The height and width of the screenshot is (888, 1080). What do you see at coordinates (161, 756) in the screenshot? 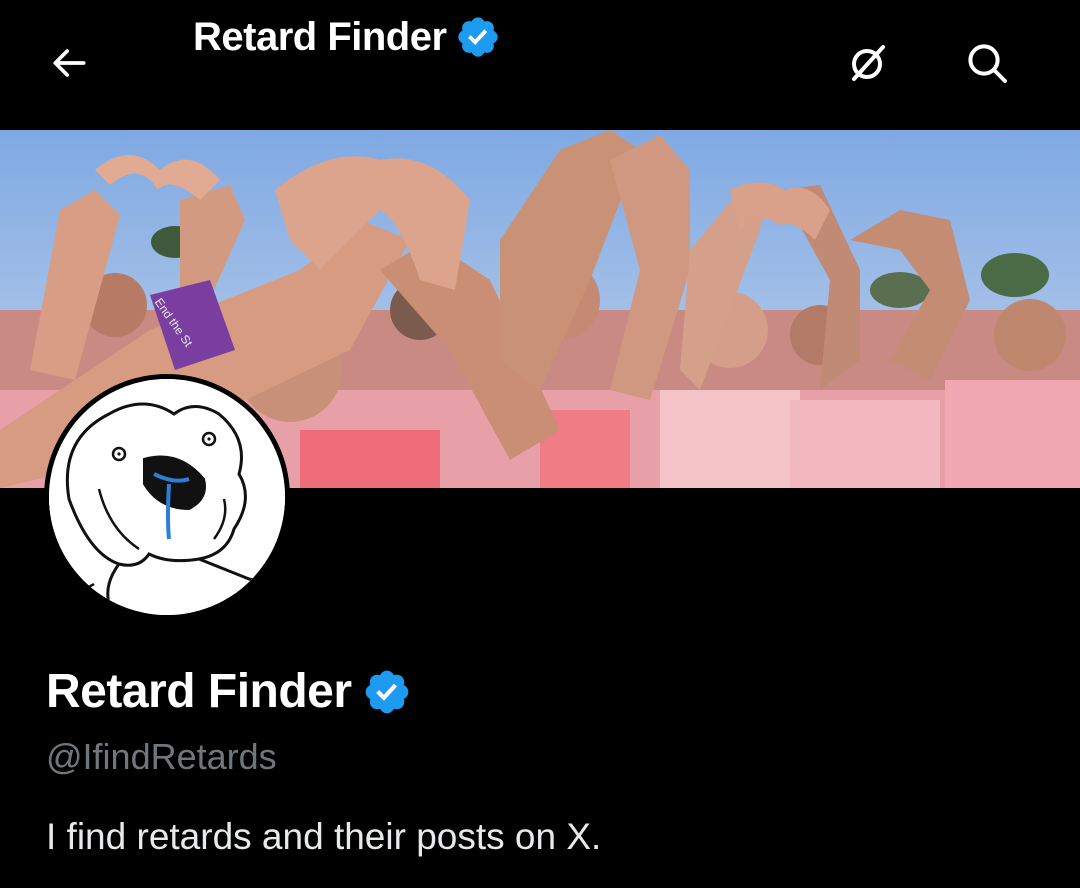
I see `profile-handle: @IfindRetards` at bounding box center [161, 756].